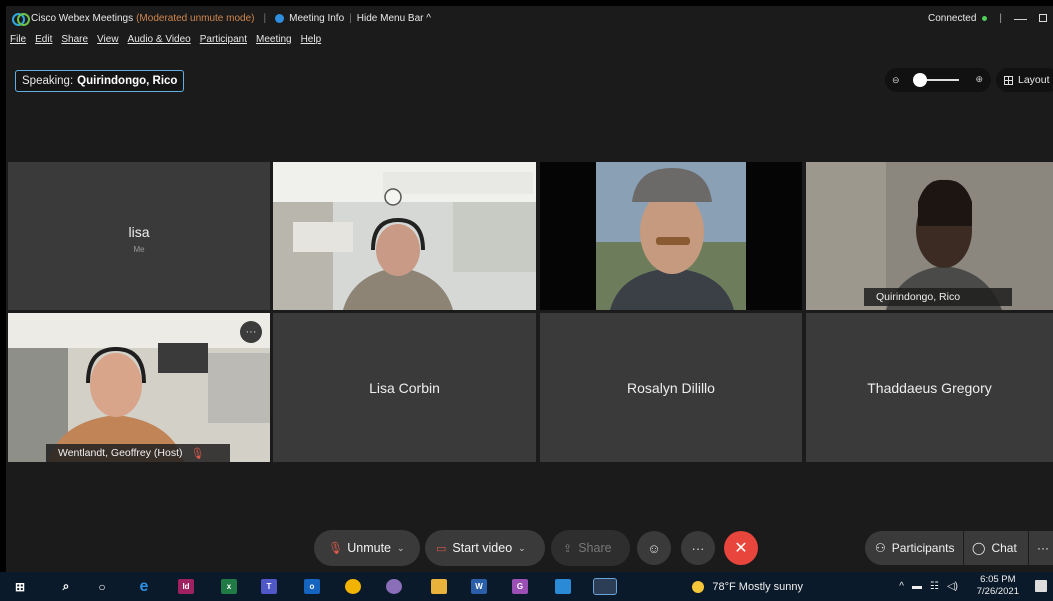 The width and height of the screenshot is (1053, 601). What do you see at coordinates (229, 586) in the screenshot?
I see `excel-icon: x` at bounding box center [229, 586].